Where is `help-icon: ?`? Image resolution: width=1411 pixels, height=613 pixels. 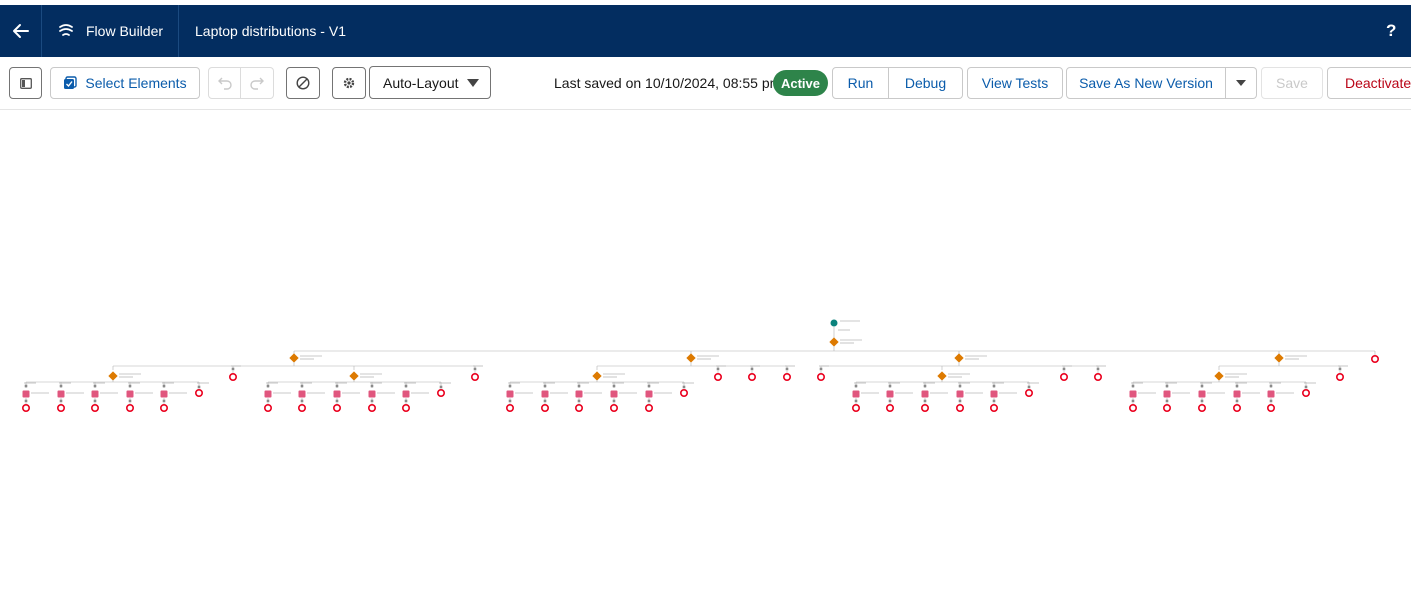 help-icon: ? is located at coordinates (1391, 30).